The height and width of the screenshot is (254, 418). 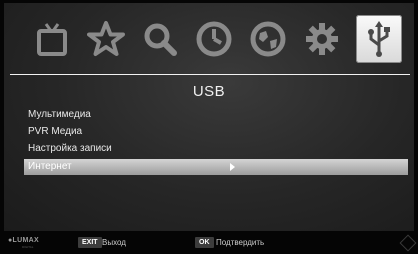 What do you see at coordinates (214, 39) in the screenshot?
I see `clock-icon` at bounding box center [214, 39].